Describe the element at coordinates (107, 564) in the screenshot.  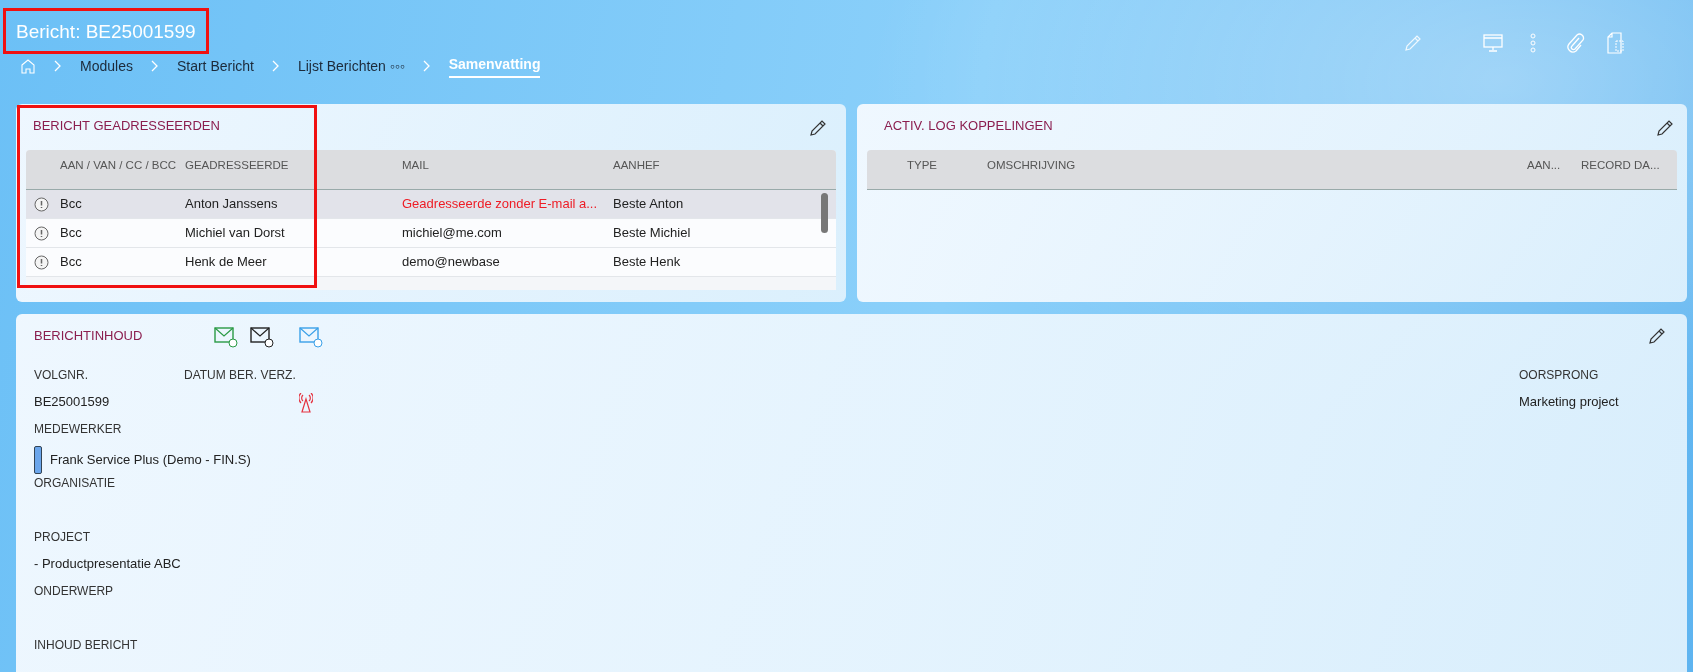
I see `field-value: - Productpresentatie ABC` at that location.